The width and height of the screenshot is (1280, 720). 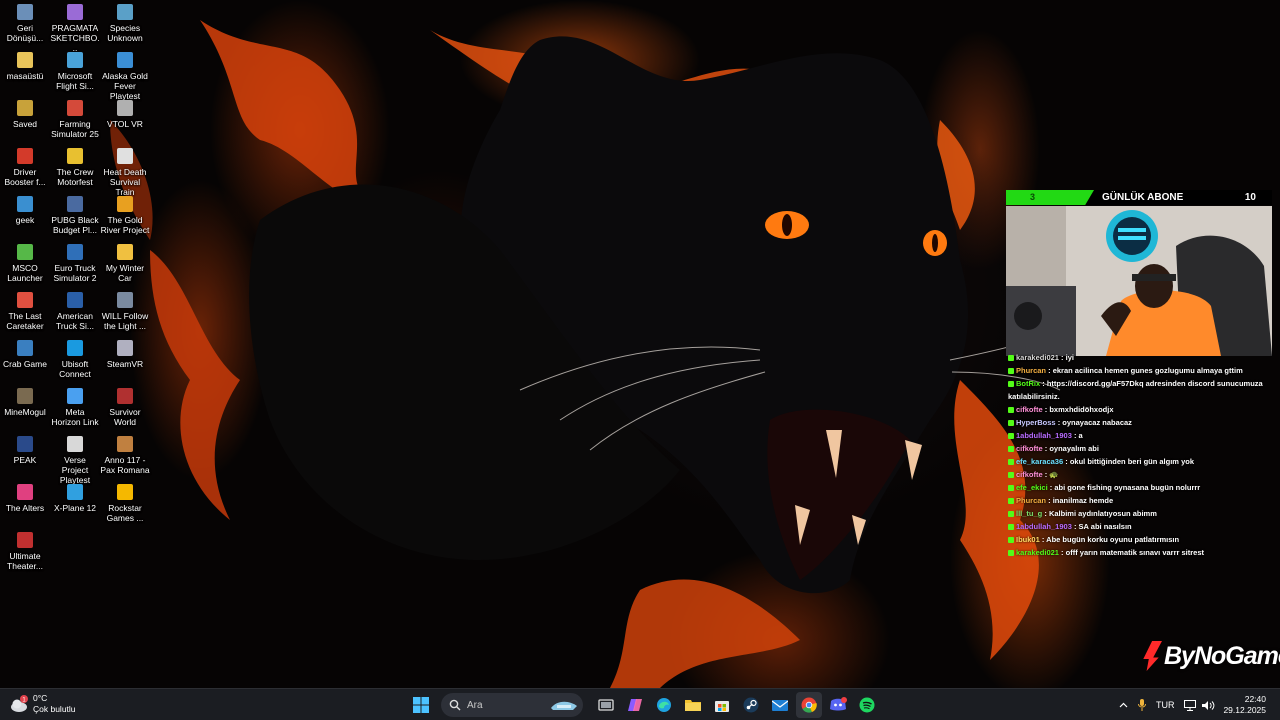 I want to click on desktop-icon: Heat Death Survival Train, so click(x=125, y=172).